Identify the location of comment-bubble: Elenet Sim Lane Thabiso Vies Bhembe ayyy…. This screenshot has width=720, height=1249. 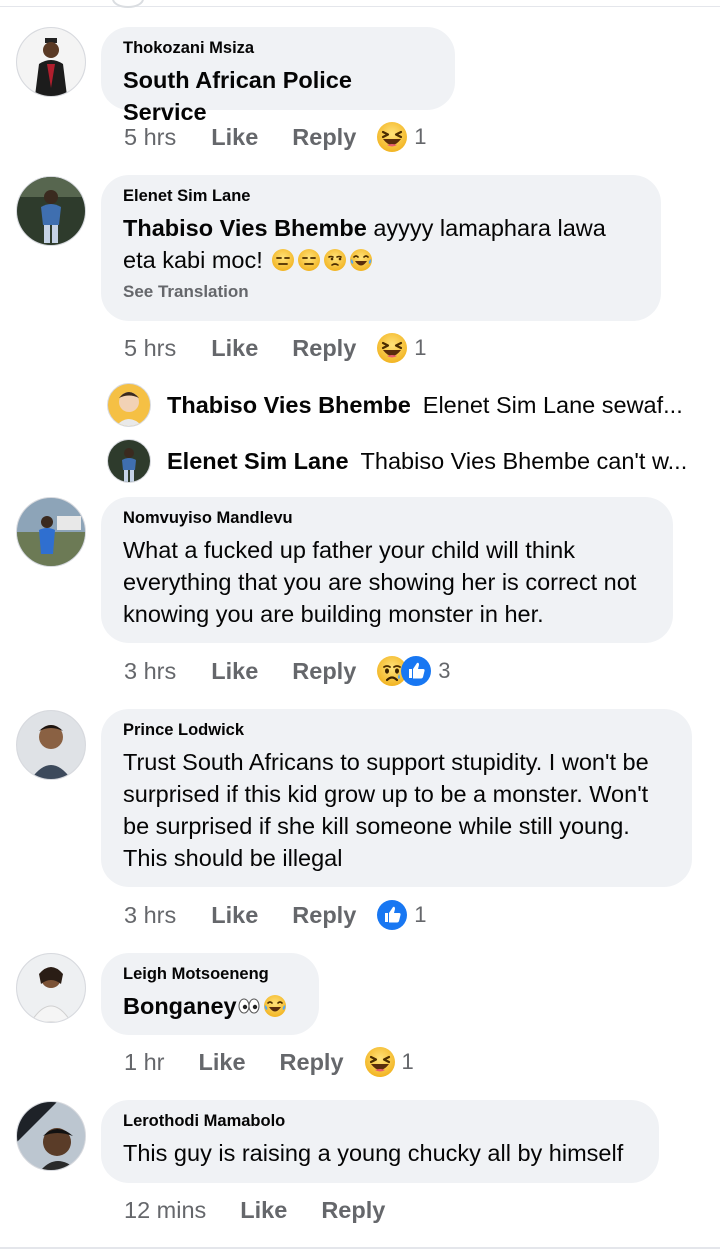
(381, 248).